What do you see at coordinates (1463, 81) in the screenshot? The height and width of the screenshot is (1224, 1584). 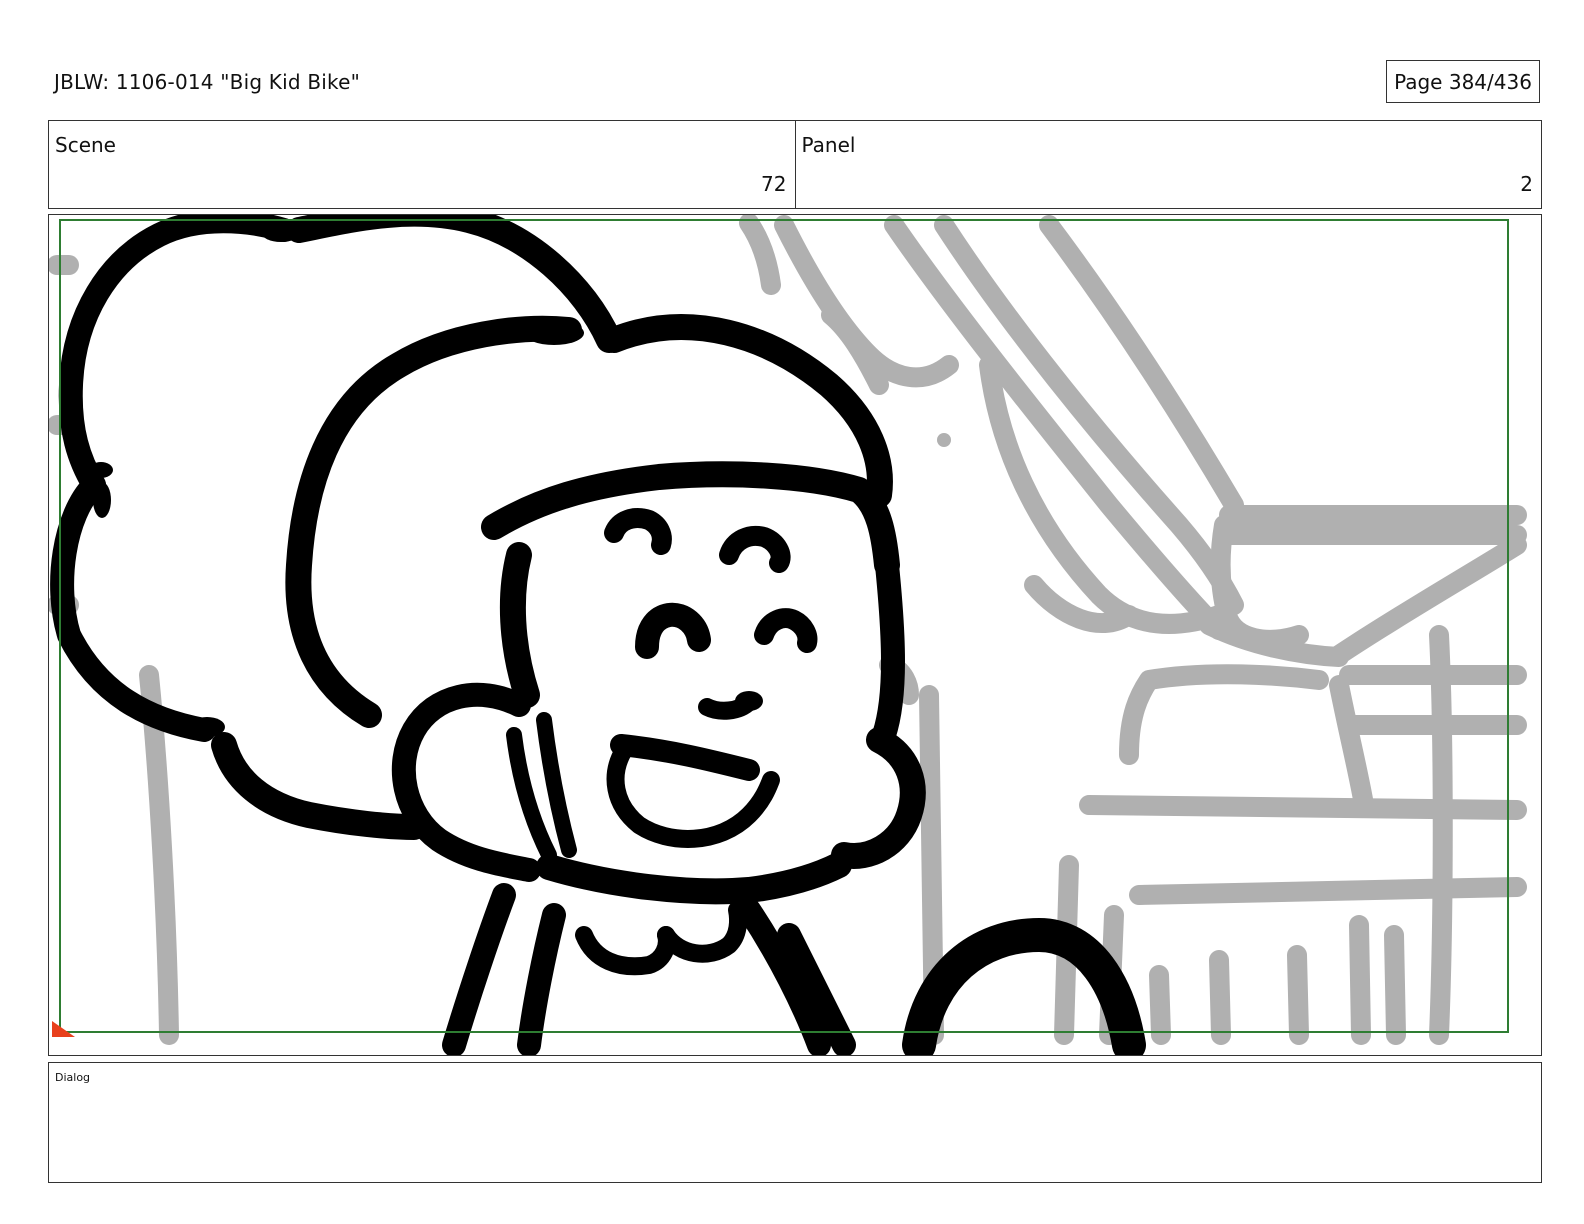 I see `page-indicator: Page 384/436` at bounding box center [1463, 81].